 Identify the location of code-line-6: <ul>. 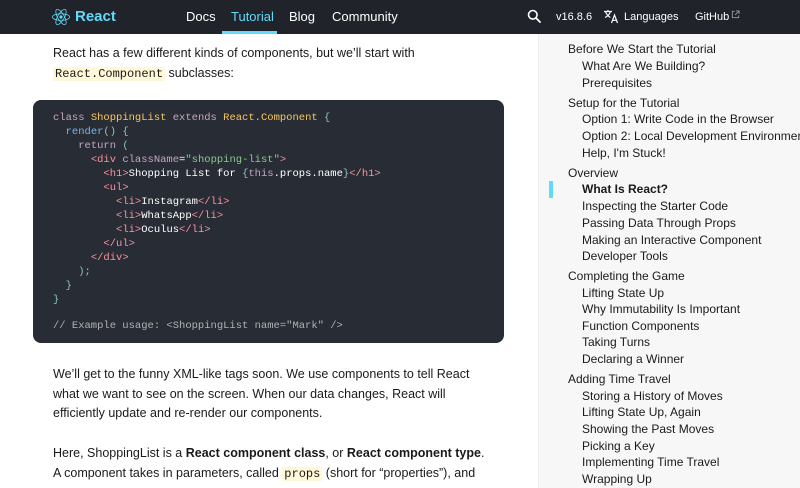
(116, 188).